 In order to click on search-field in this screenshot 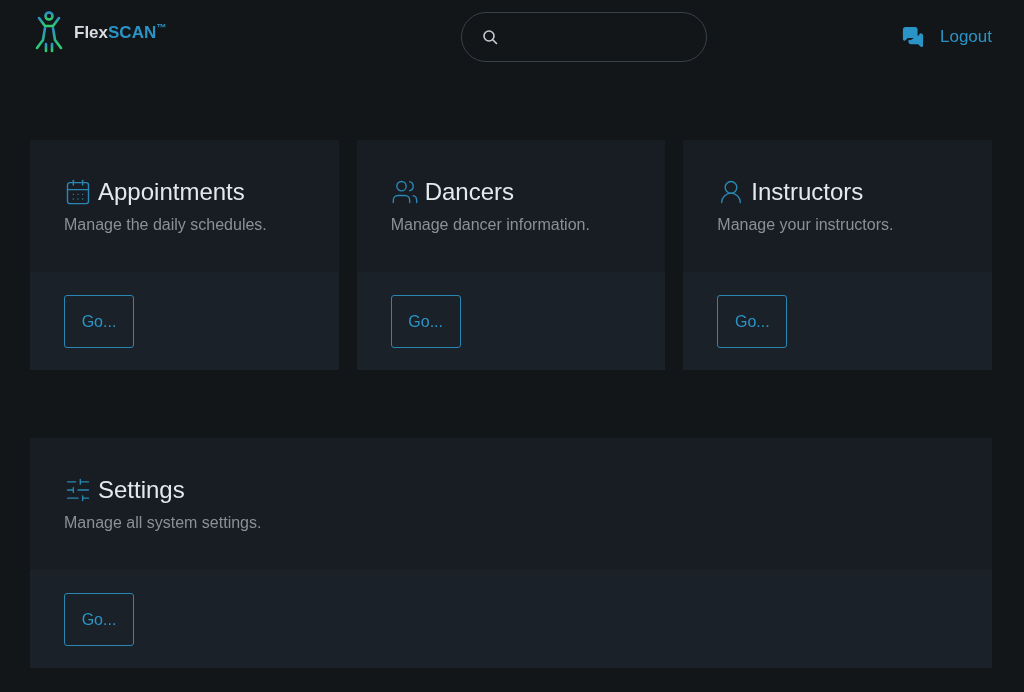, I will do `click(584, 37)`.